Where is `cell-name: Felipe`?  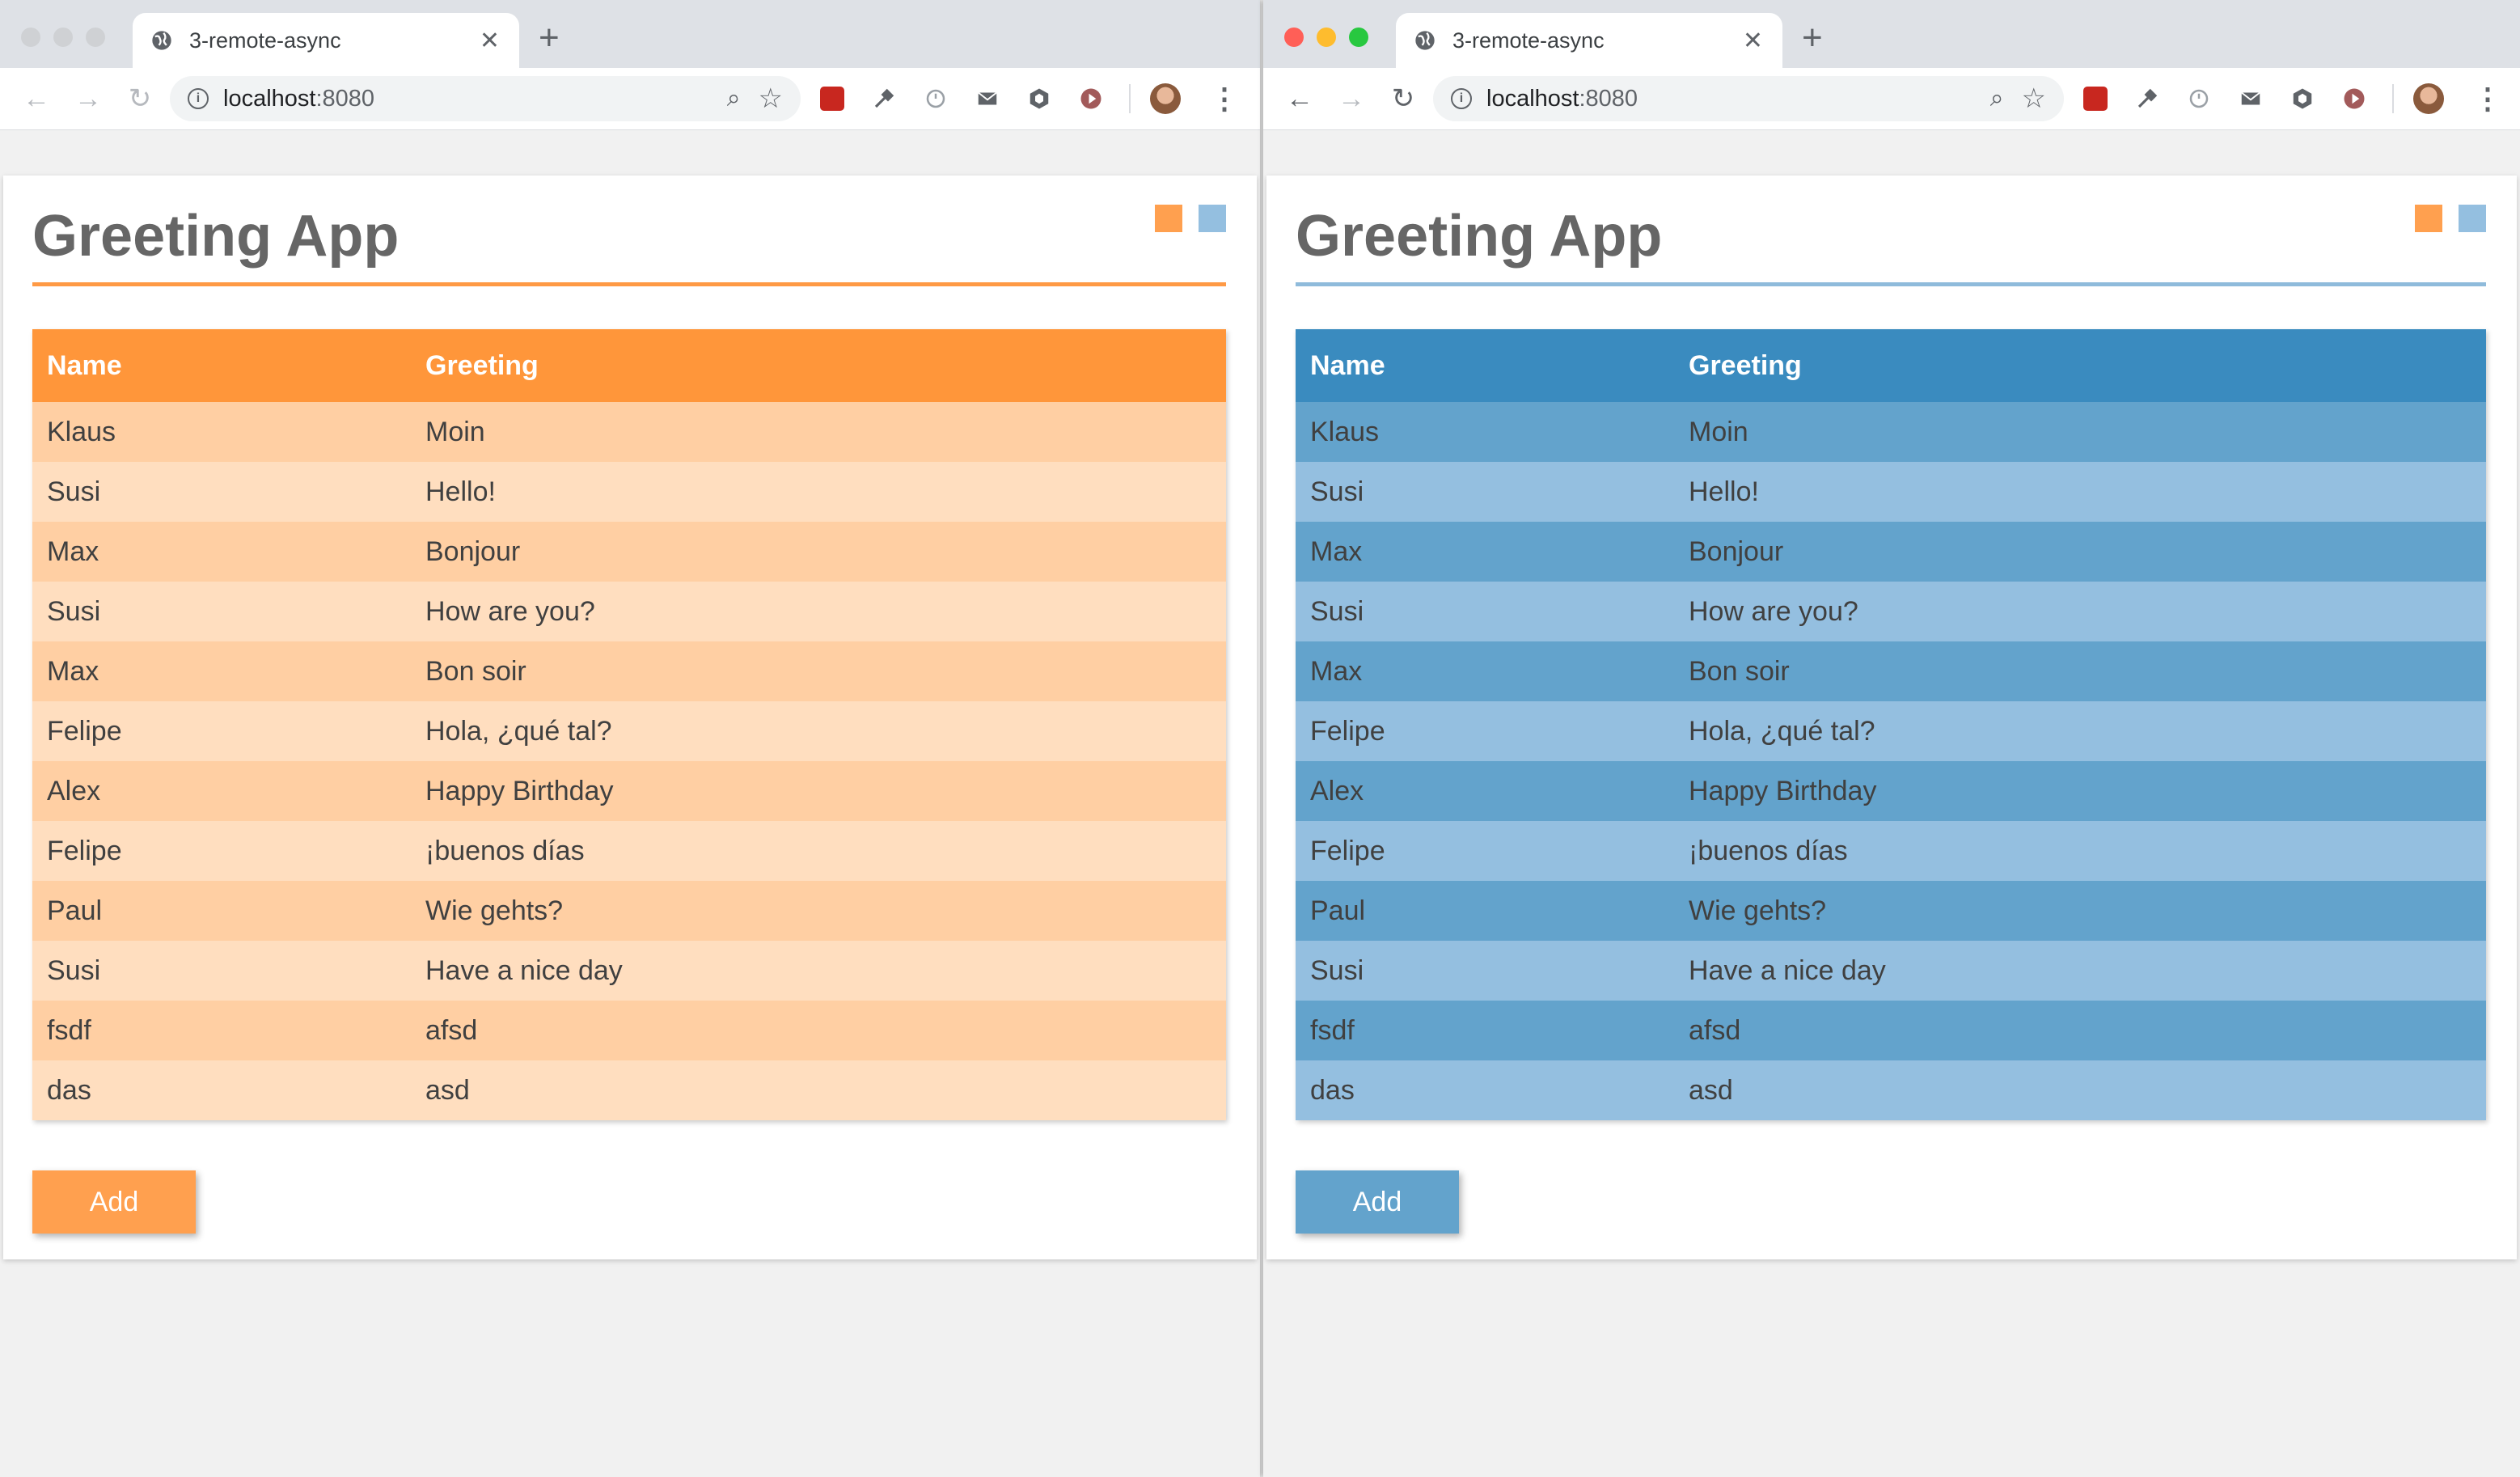 cell-name: Felipe is located at coordinates (84, 731).